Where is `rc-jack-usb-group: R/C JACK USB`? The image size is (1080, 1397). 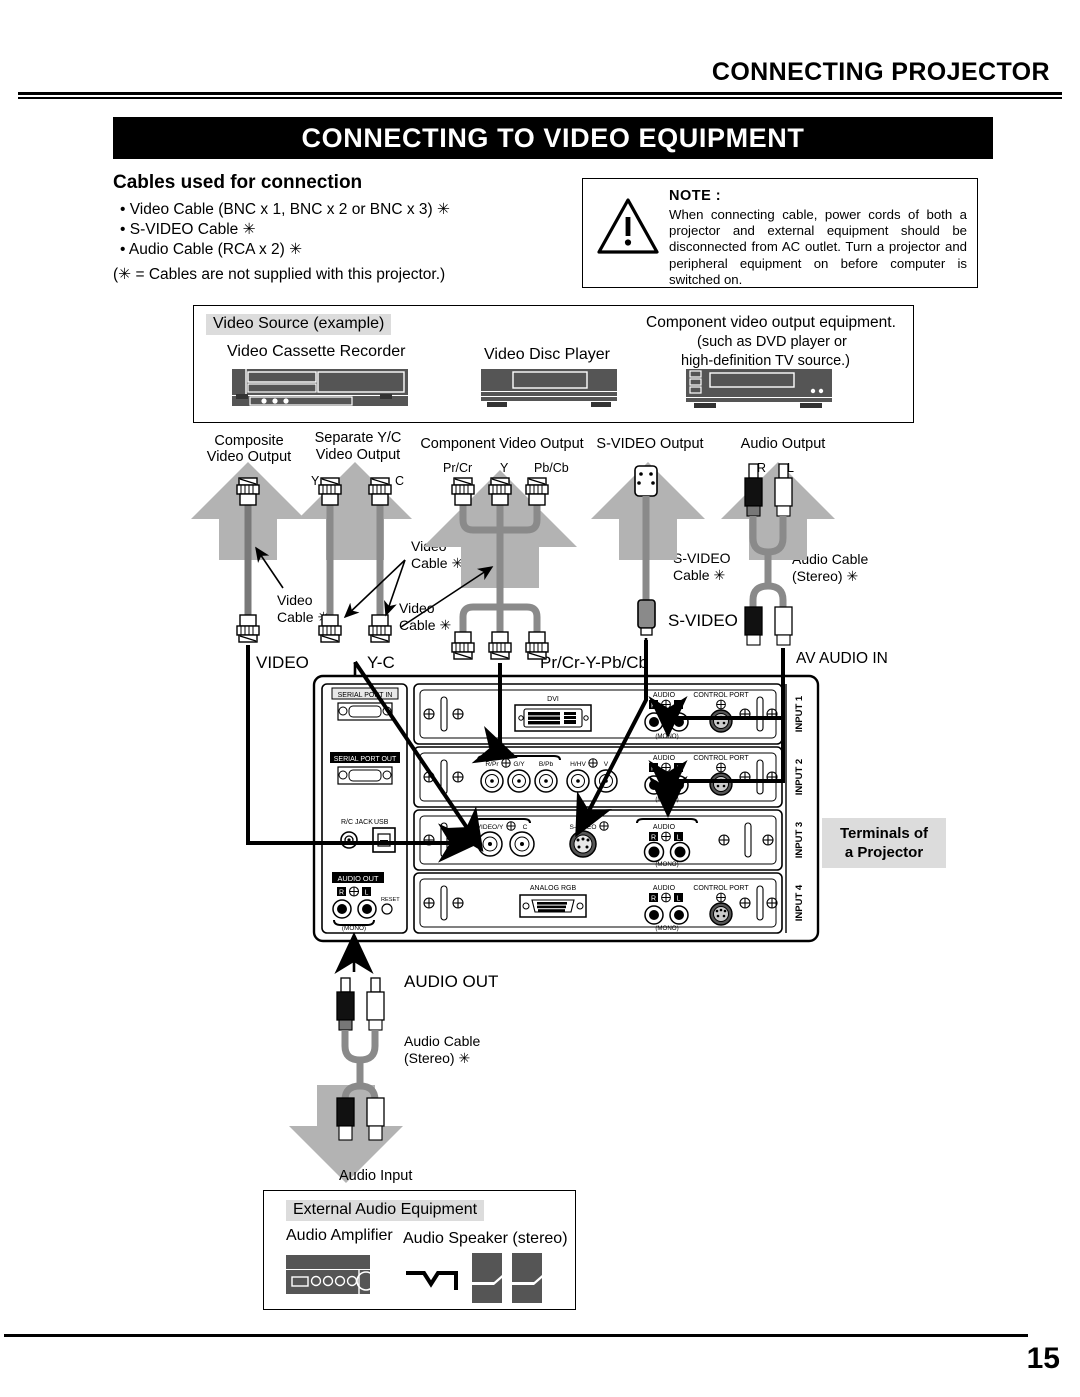 rc-jack-usb-group: R/C JACK USB is located at coordinates (368, 836).